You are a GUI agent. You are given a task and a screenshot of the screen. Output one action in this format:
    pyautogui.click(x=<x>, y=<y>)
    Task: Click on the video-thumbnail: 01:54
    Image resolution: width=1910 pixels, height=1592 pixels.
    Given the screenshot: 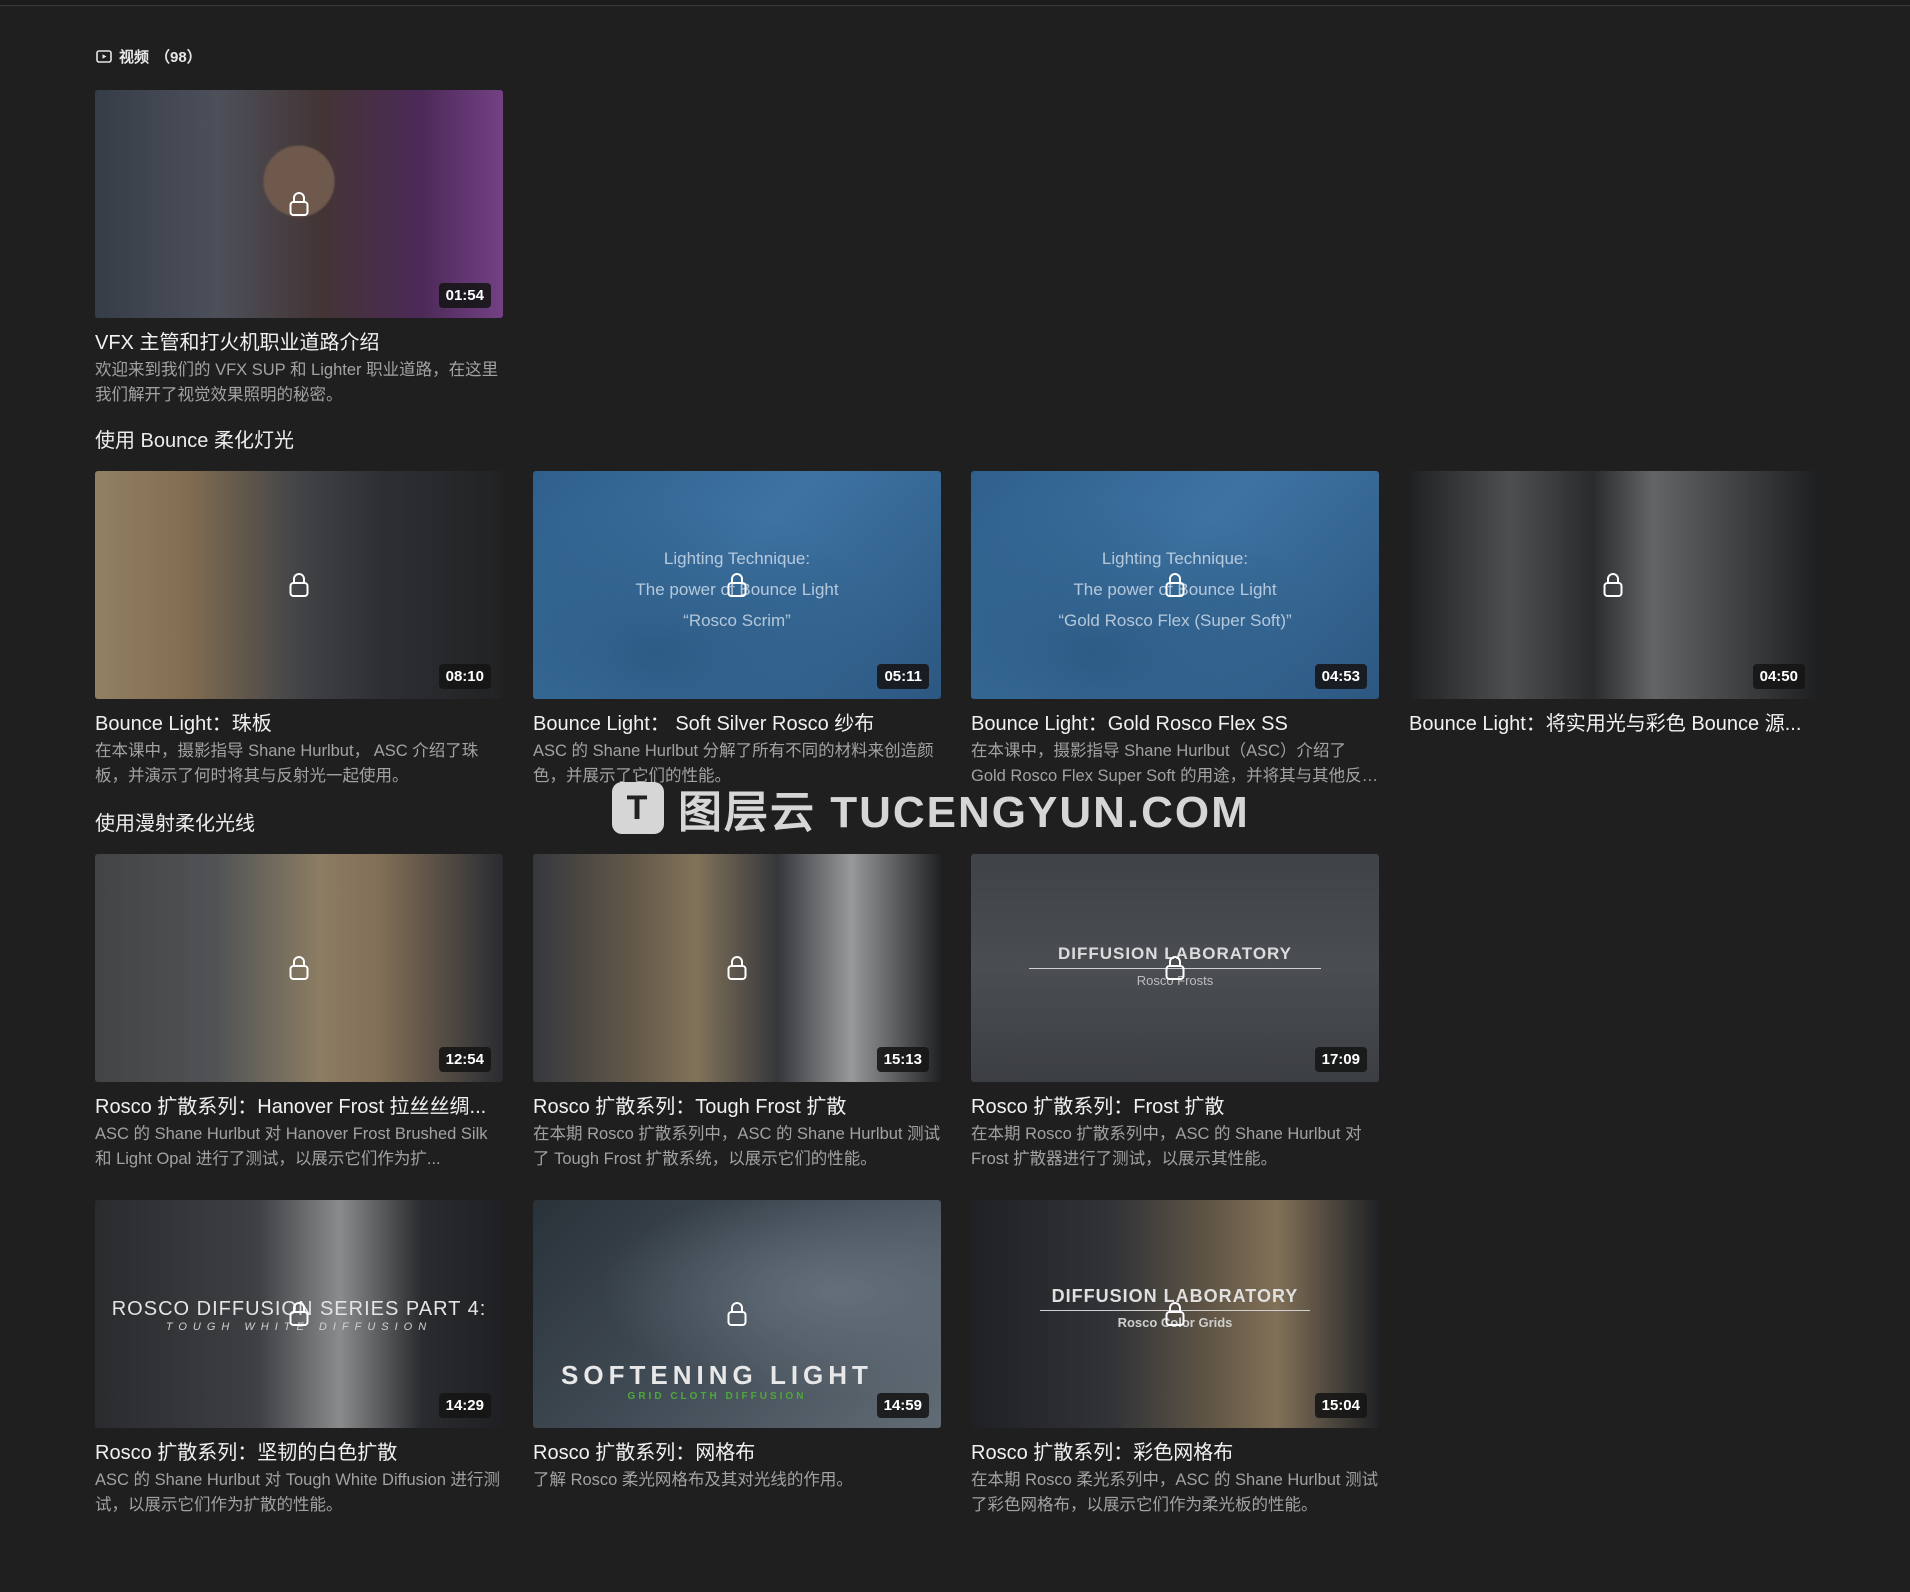 What is the action you would take?
    pyautogui.click(x=299, y=204)
    